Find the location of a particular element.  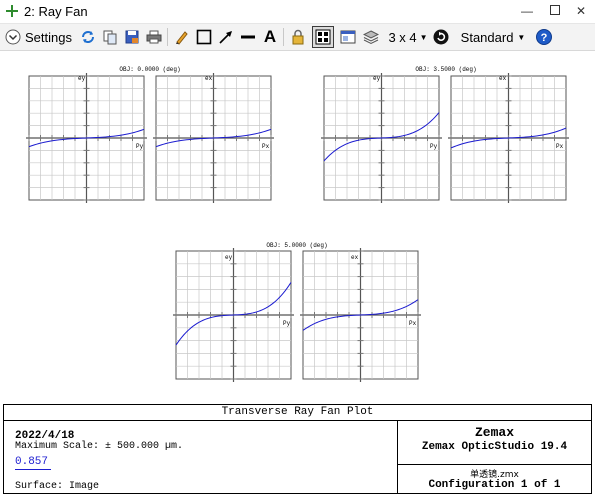

xlabel-plot2-left: Py is located at coordinates (434, 146).